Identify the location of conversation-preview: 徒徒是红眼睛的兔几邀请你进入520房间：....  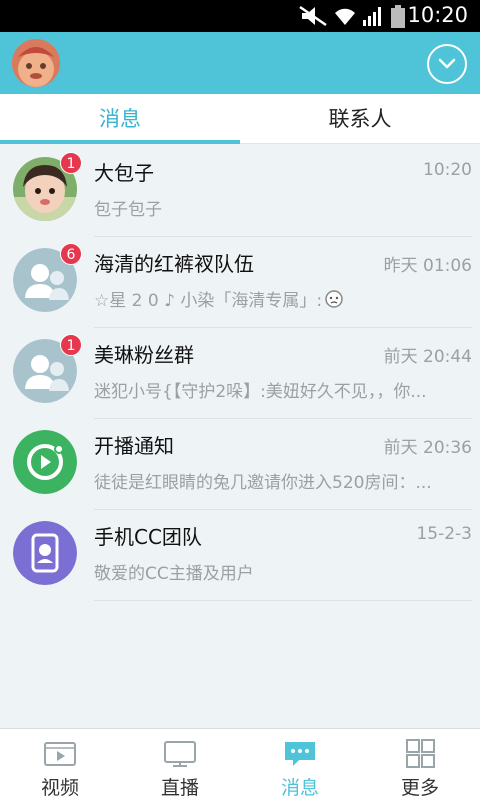
(263, 483).